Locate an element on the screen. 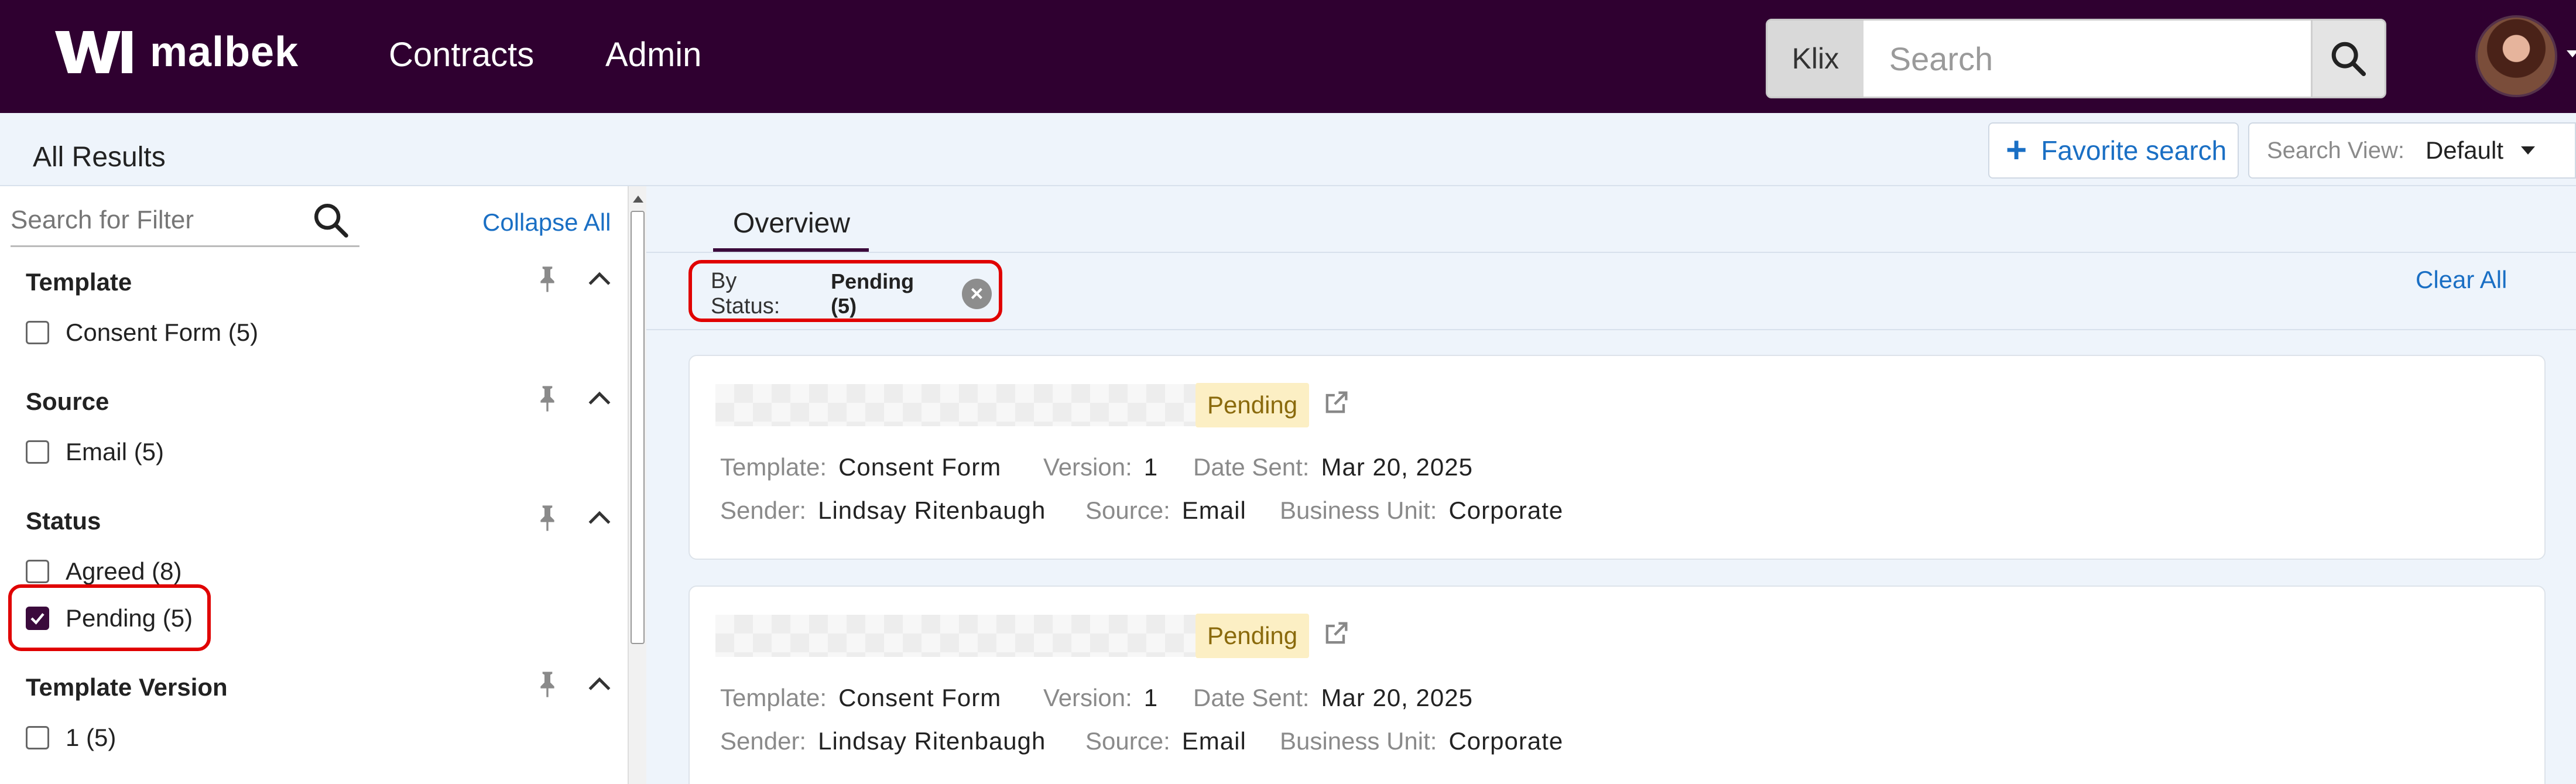  search-button is located at coordinates (2347, 58).